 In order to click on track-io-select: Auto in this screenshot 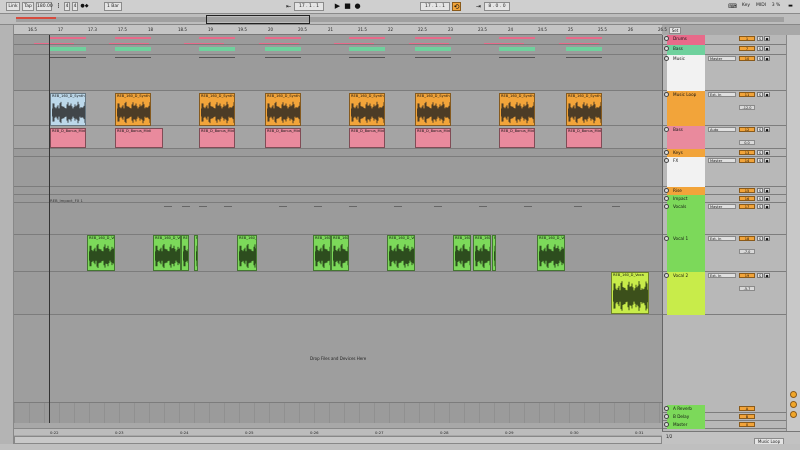, I will do `click(722, 129)`.